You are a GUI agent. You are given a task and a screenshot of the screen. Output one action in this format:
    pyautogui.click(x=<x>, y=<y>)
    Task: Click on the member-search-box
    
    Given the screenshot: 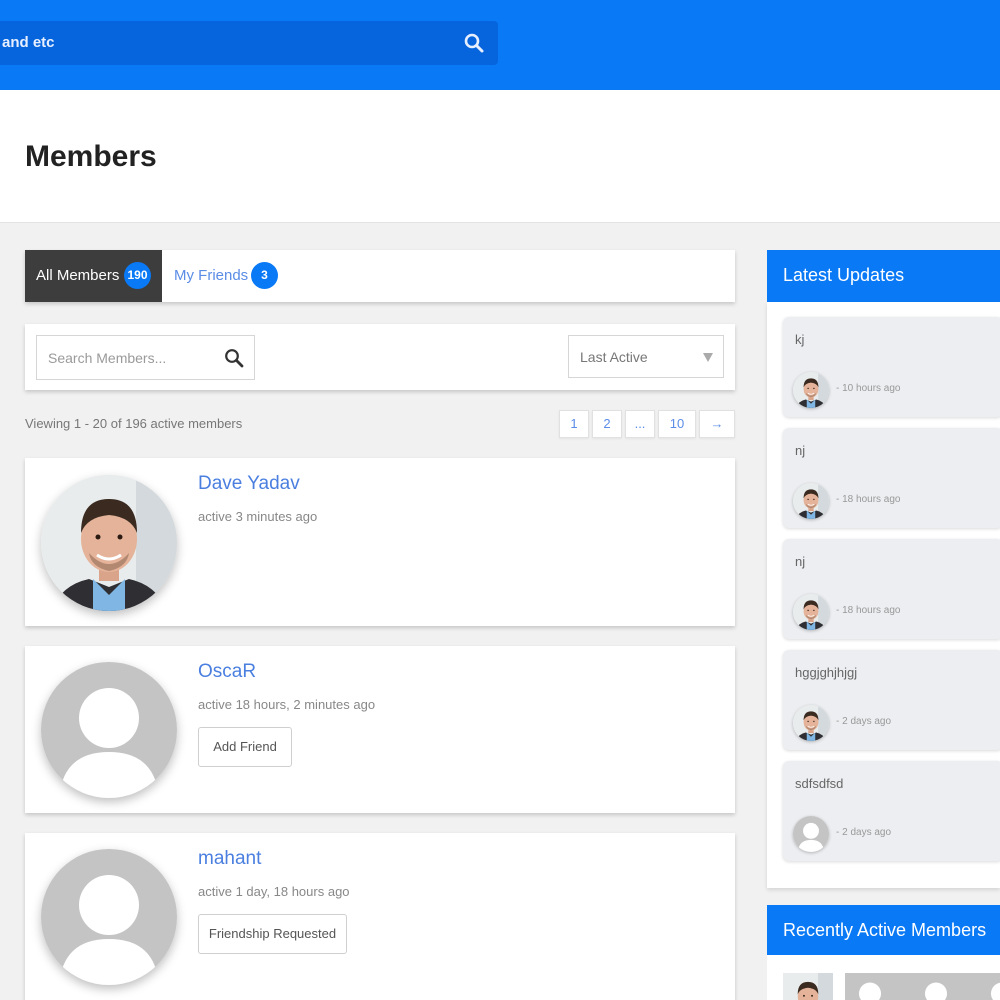 What is the action you would take?
    pyautogui.click(x=145, y=357)
    